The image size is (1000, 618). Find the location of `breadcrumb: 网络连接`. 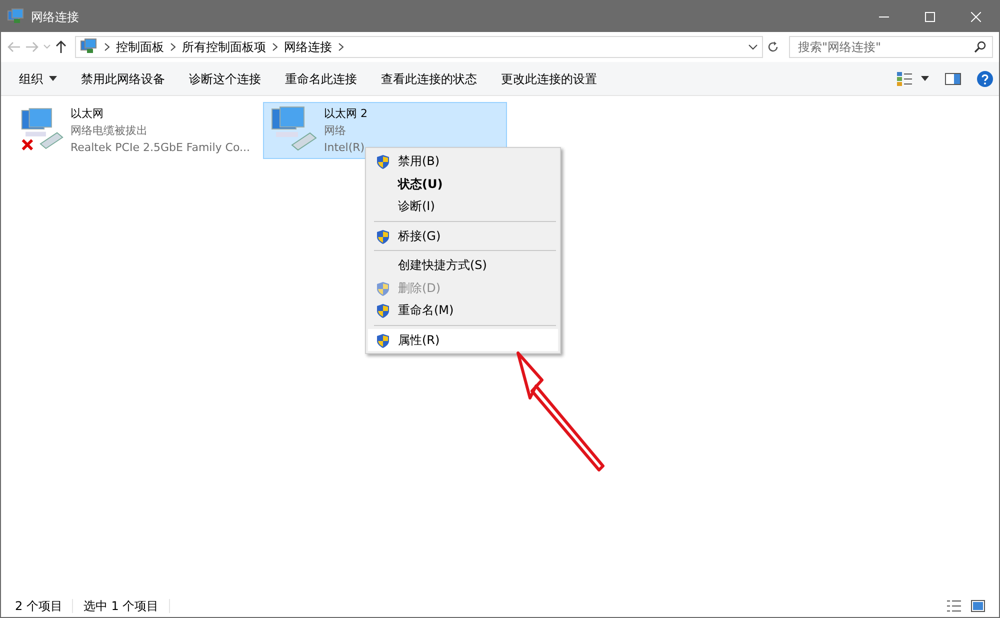

breadcrumb: 网络连接 is located at coordinates (308, 47).